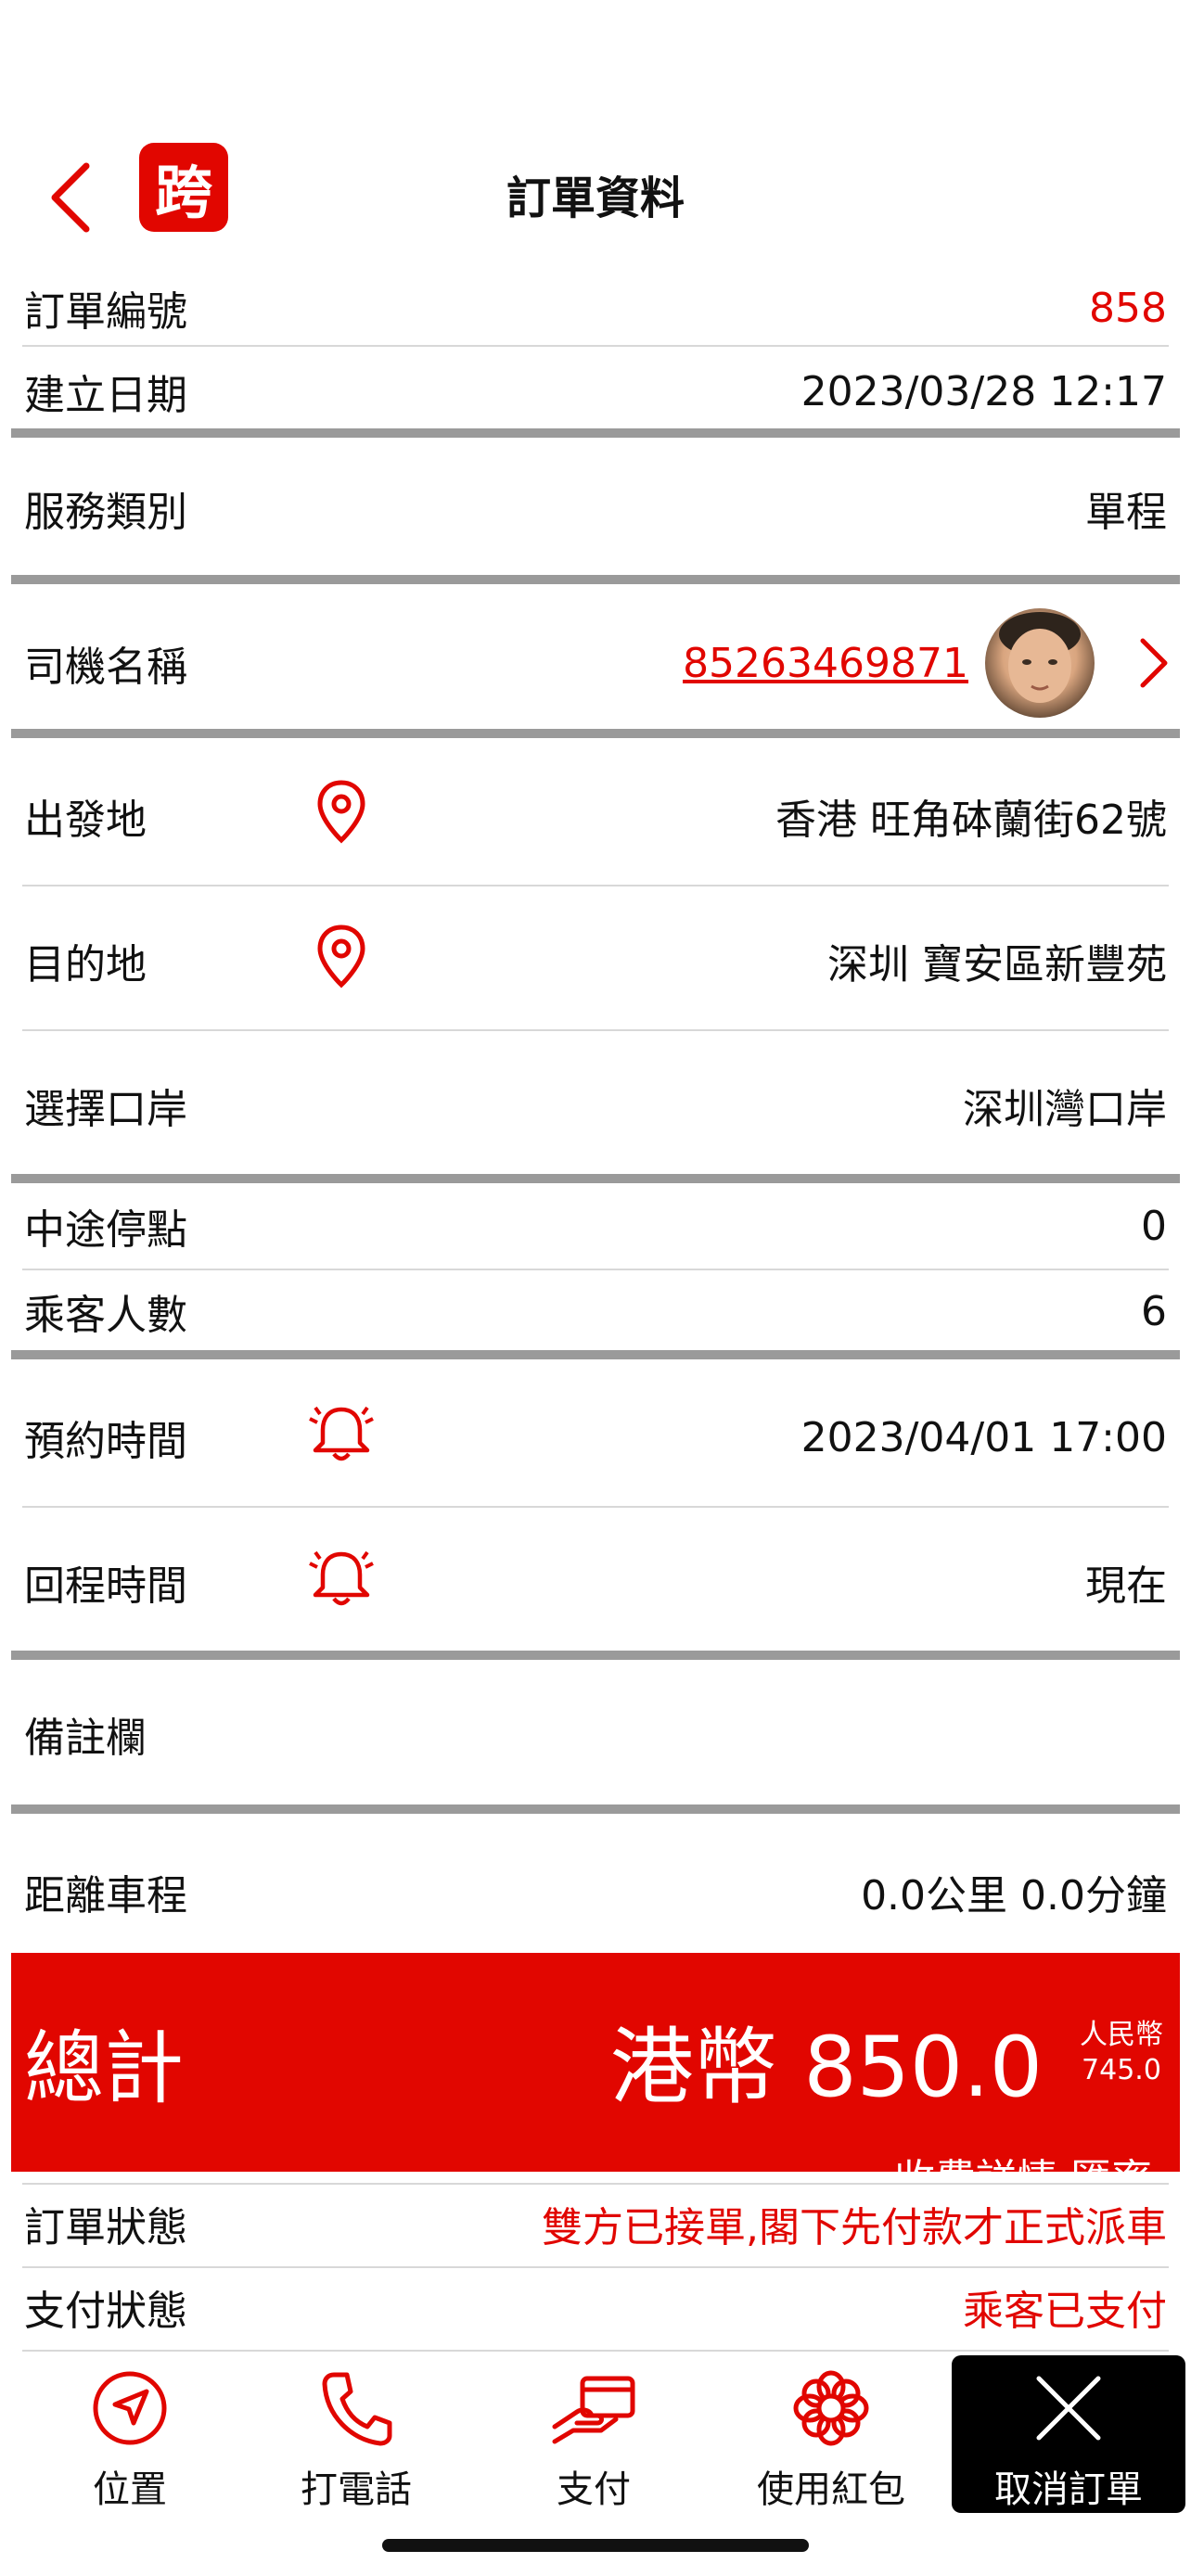 This screenshot has height=2576, width=1191. What do you see at coordinates (595, 1734) in the screenshot?
I see `notes-row: 備註欄` at bounding box center [595, 1734].